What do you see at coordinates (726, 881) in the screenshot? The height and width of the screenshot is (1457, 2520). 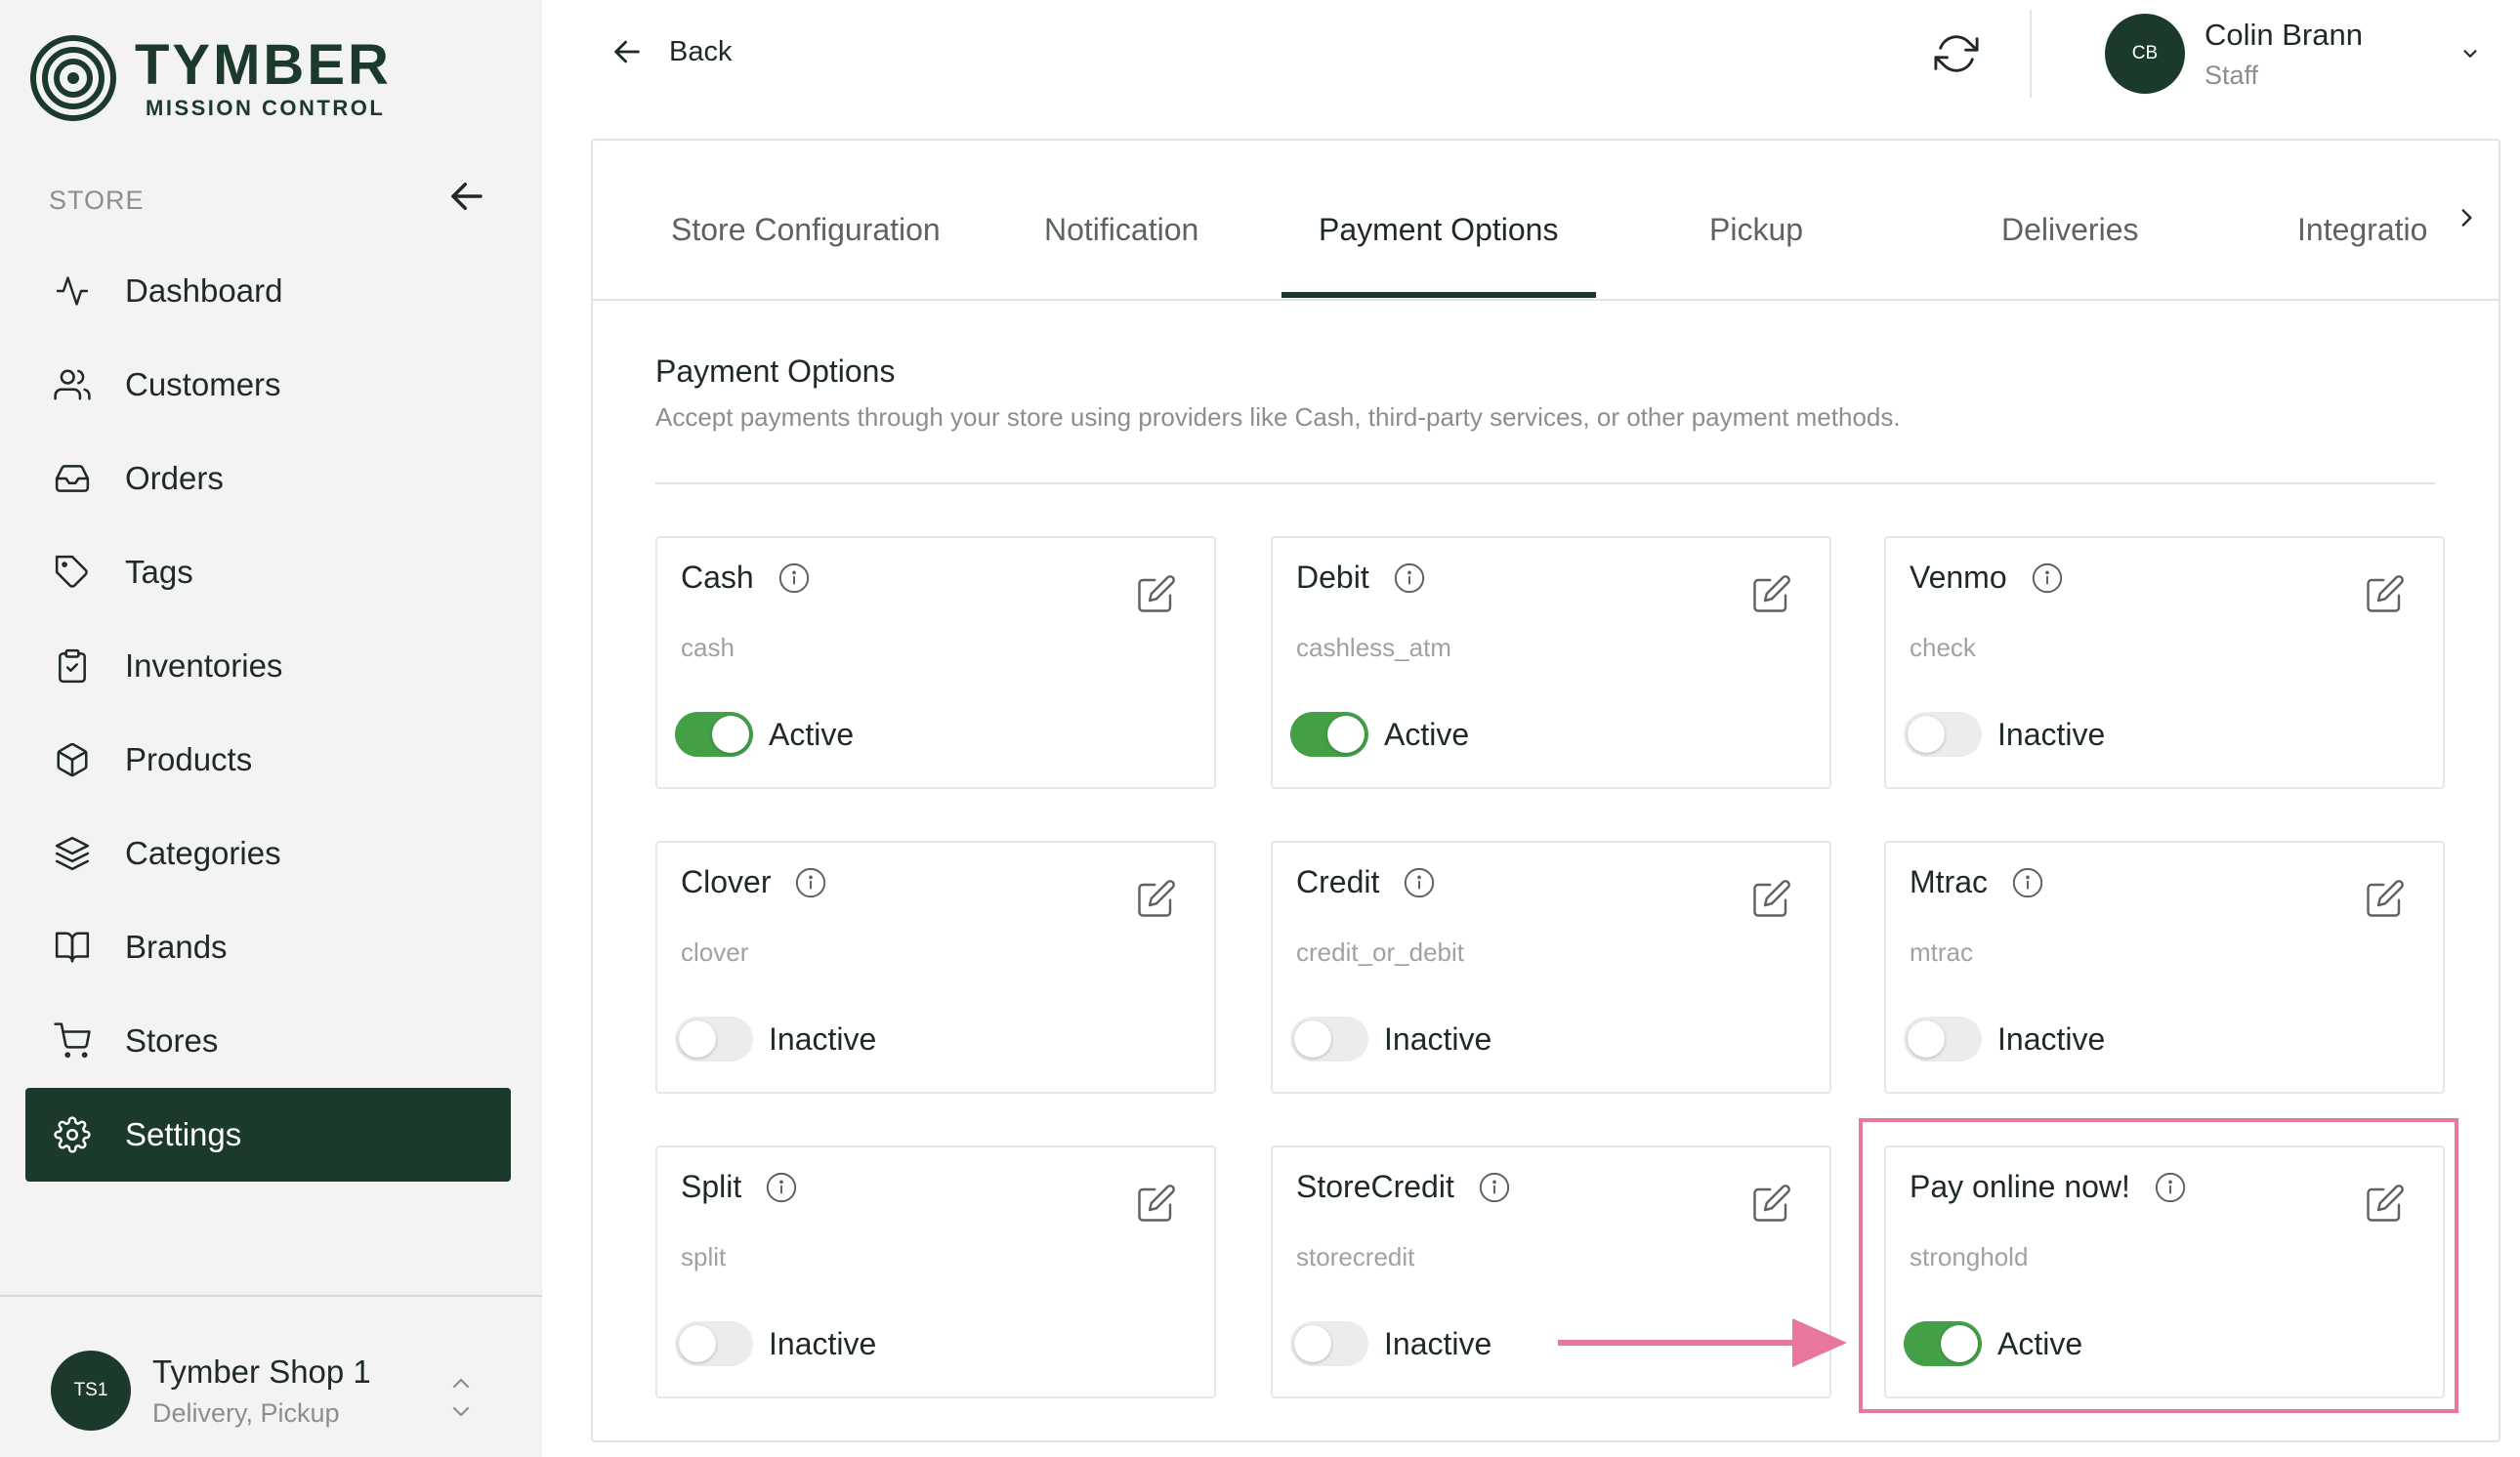 I see `payment-method-name: Clover` at bounding box center [726, 881].